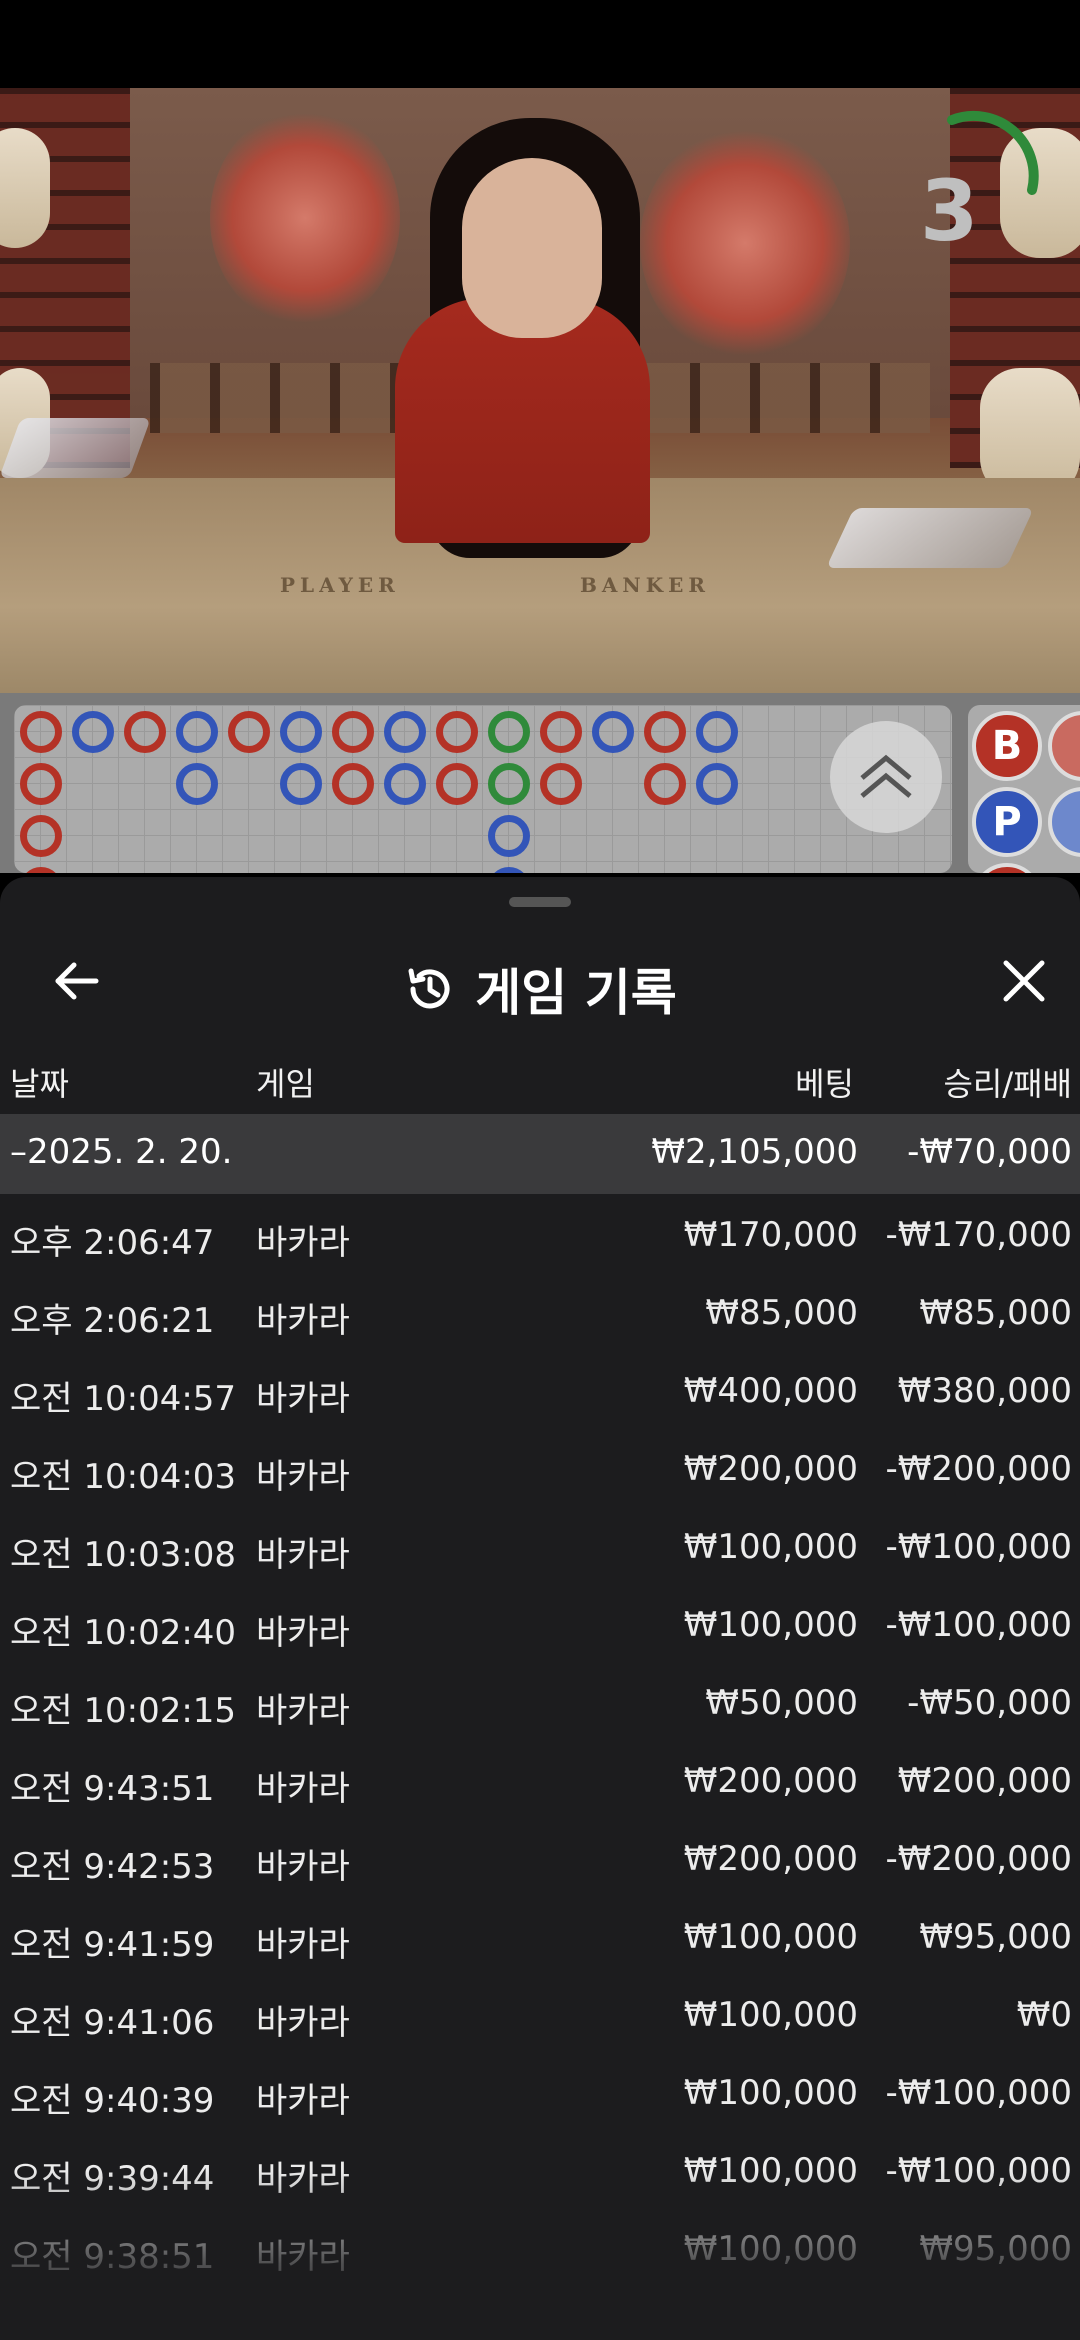  I want to click on history-row: 오전 10:02:15 바카라 ₩50,000 -₩50,000, so click(540, 1702).